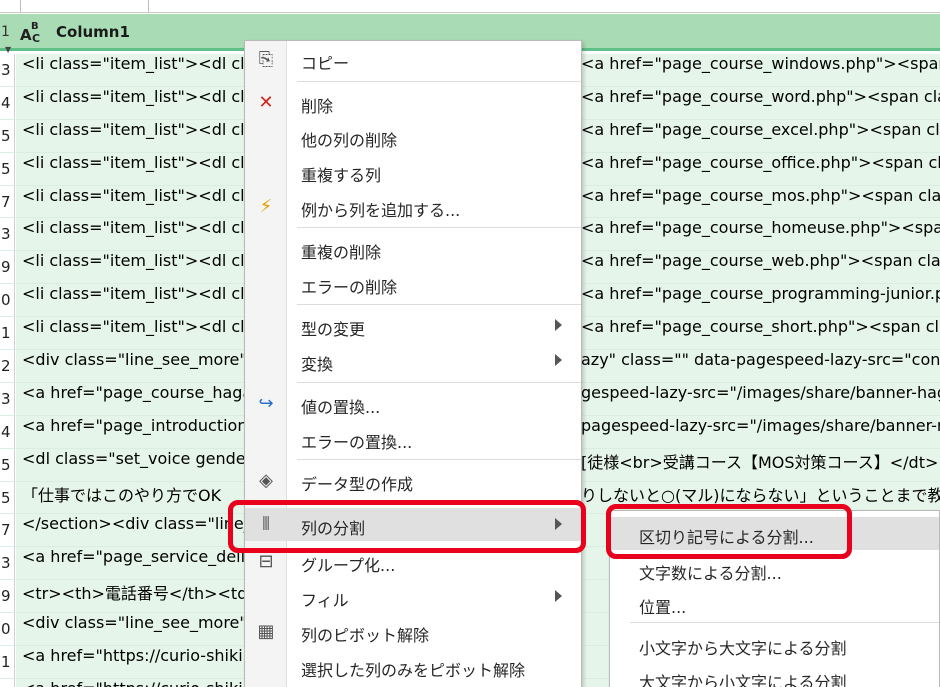  I want to click on menu-item-transform: 変換, so click(413, 360).